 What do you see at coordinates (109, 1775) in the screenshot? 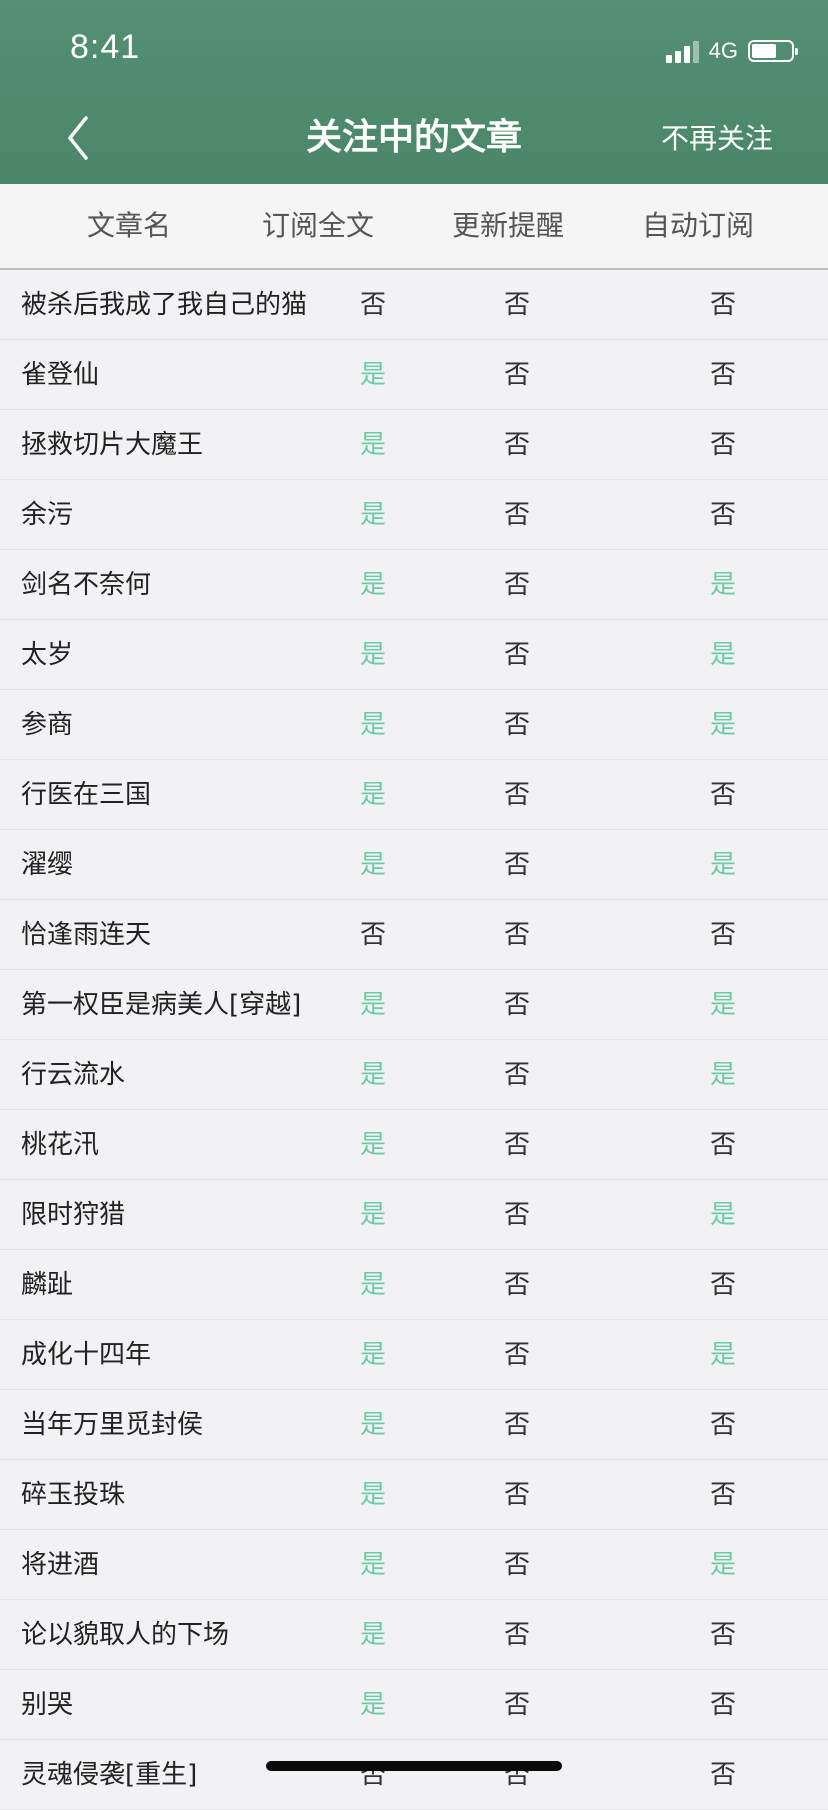
I see `article-title: 灵魂侵袭[重生]` at bounding box center [109, 1775].